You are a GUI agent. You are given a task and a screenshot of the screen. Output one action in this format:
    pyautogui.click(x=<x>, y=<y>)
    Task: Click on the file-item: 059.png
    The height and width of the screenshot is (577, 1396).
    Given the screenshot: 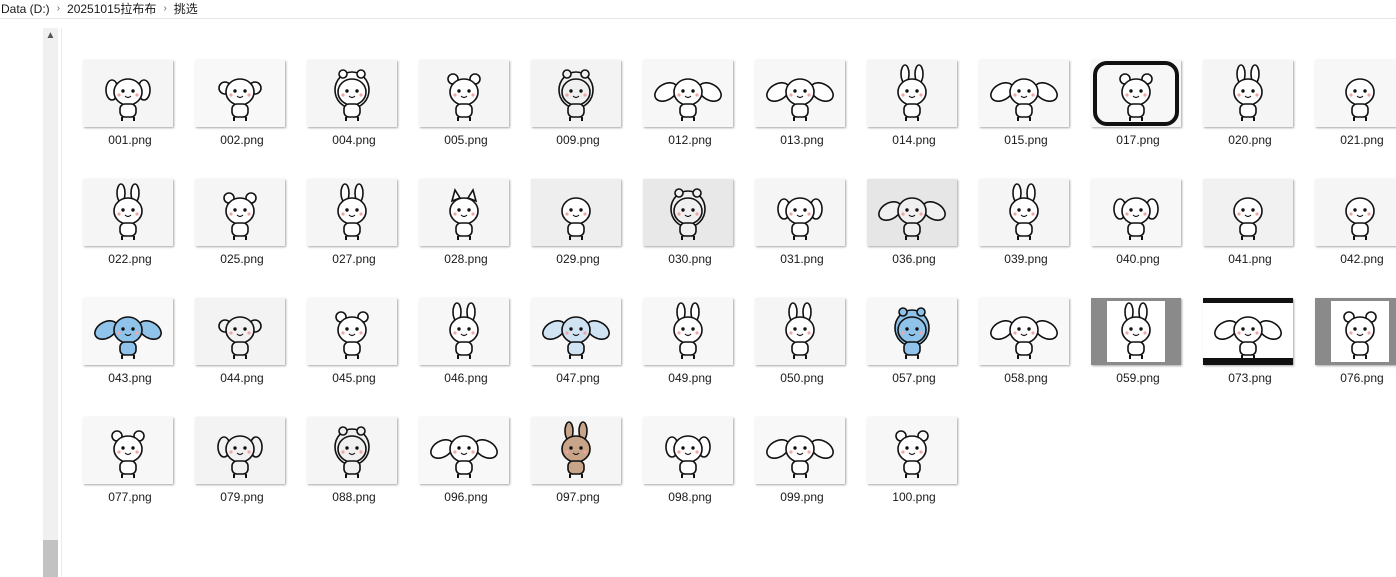 What is the action you would take?
    pyautogui.click(x=1138, y=348)
    